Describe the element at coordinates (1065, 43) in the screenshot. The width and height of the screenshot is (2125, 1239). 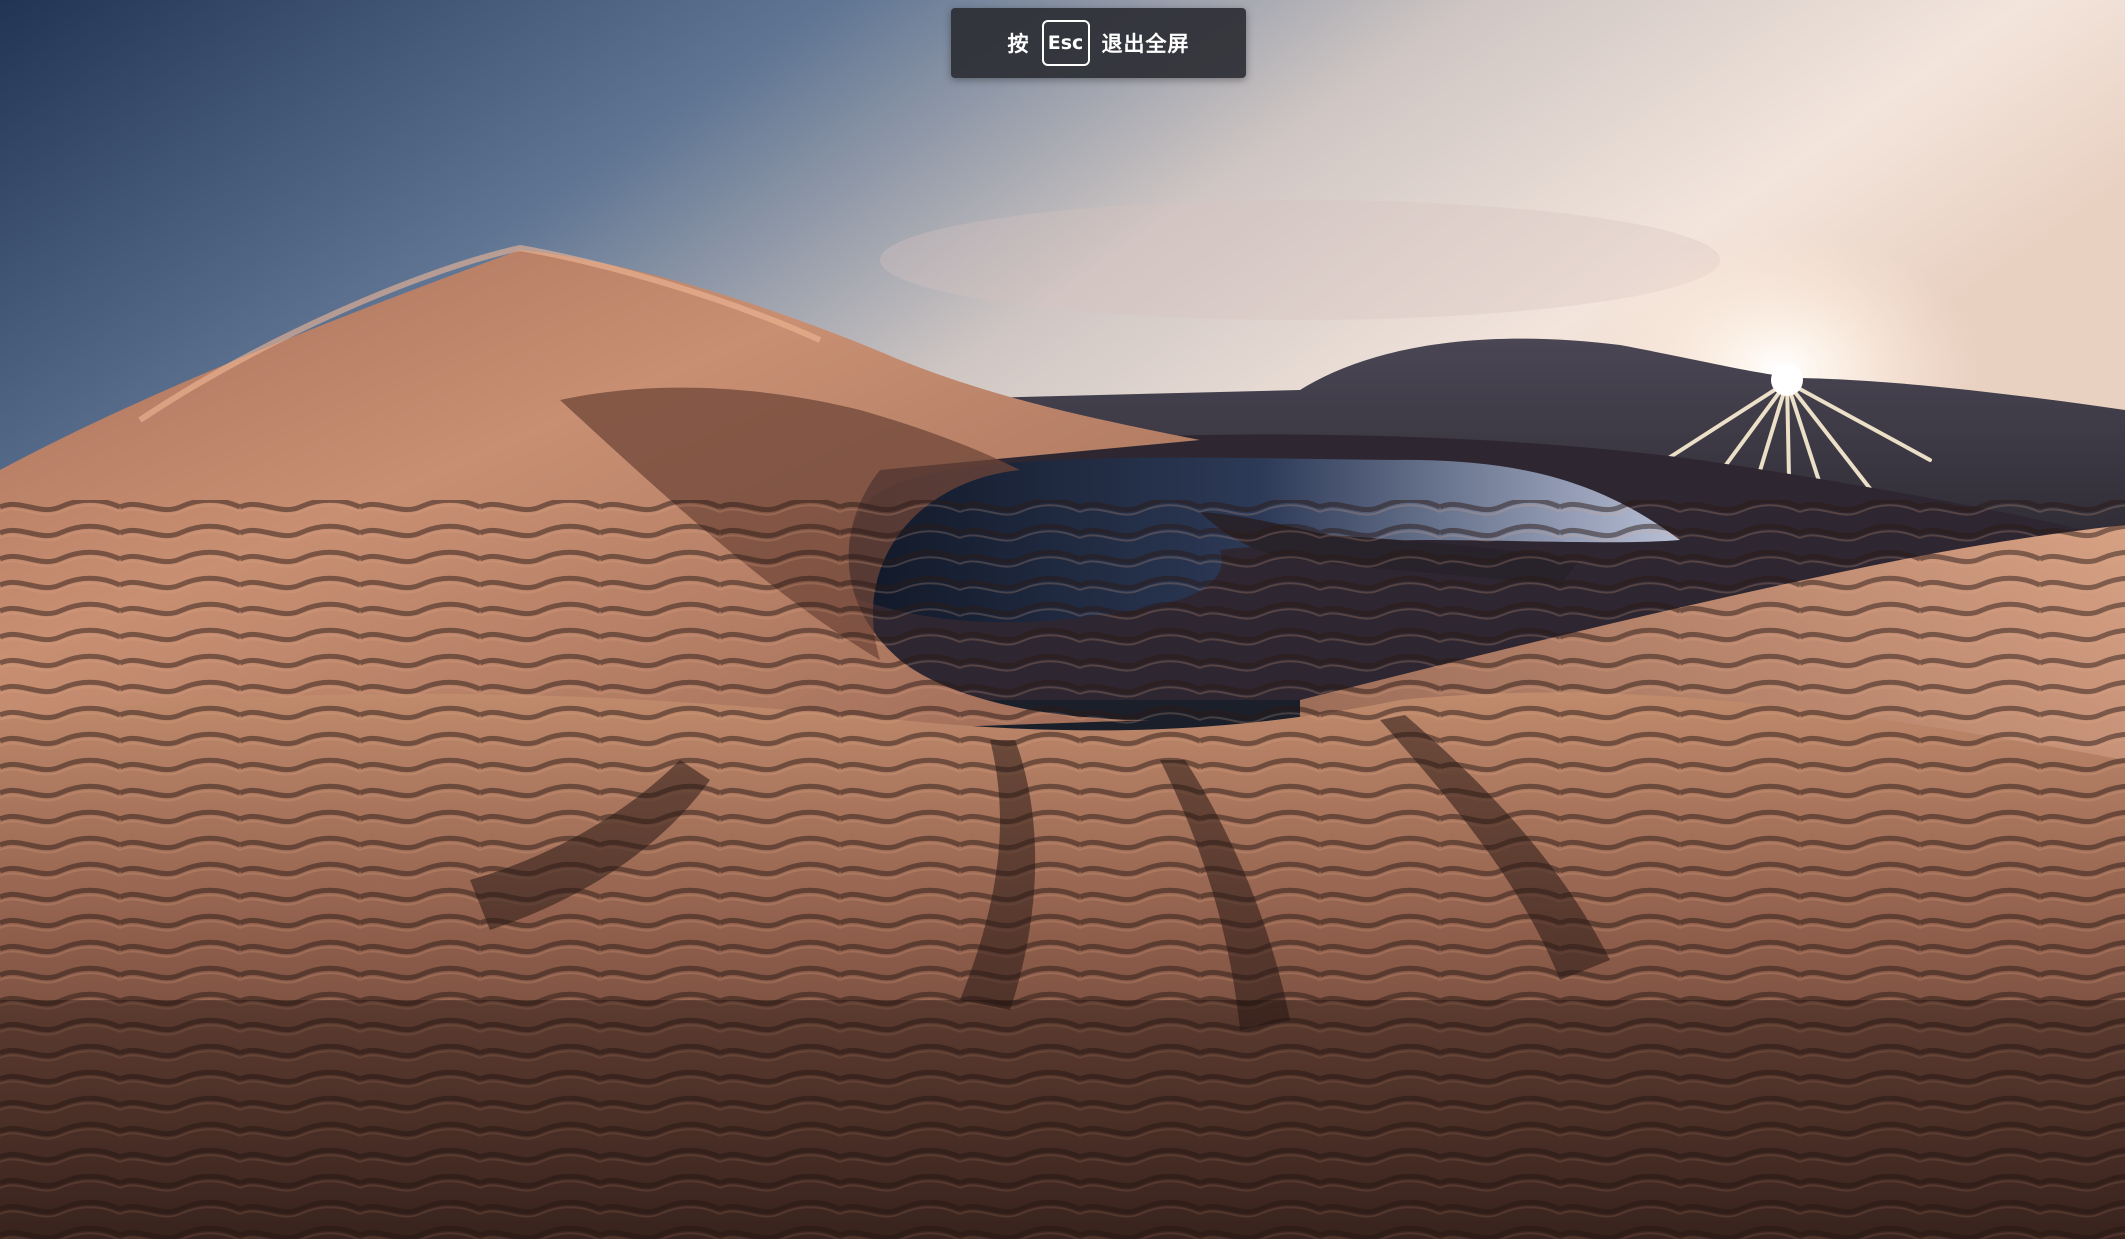
I see `esc-key-badge: Esc` at that location.